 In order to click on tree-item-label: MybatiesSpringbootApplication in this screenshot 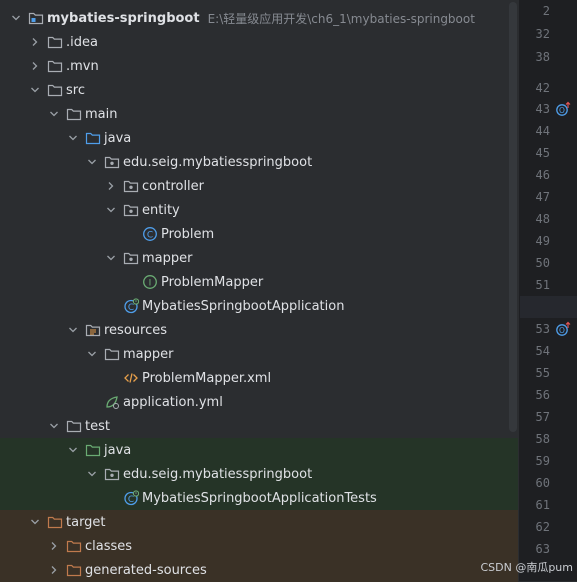, I will do `click(243, 306)`.